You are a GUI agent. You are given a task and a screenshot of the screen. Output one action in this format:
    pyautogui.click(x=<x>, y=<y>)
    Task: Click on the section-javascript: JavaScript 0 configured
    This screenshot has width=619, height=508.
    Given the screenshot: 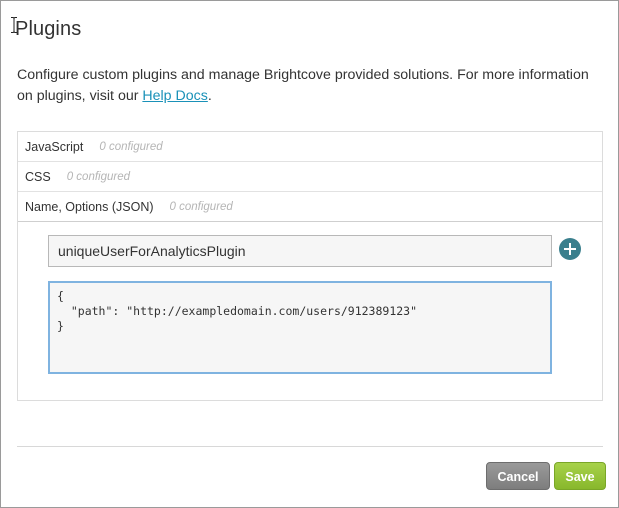 What is the action you would take?
    pyautogui.click(x=310, y=147)
    